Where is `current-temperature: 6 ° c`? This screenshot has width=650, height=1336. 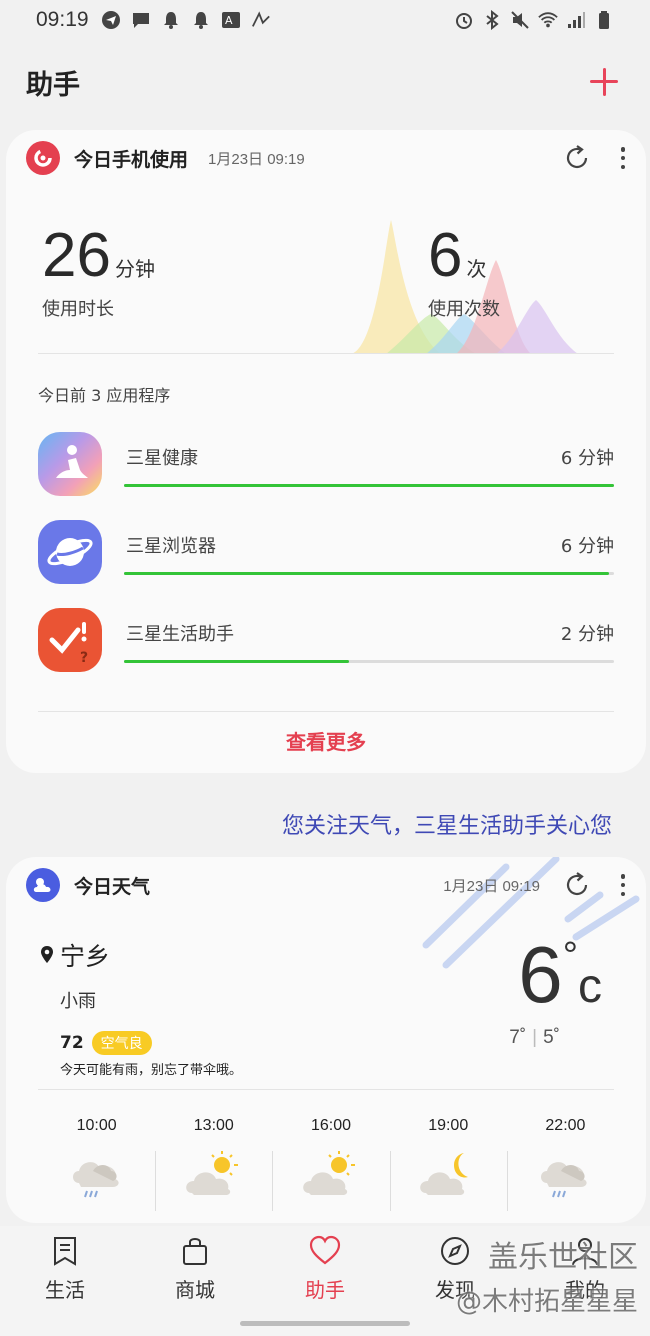 current-temperature: 6 ° c is located at coordinates (560, 975).